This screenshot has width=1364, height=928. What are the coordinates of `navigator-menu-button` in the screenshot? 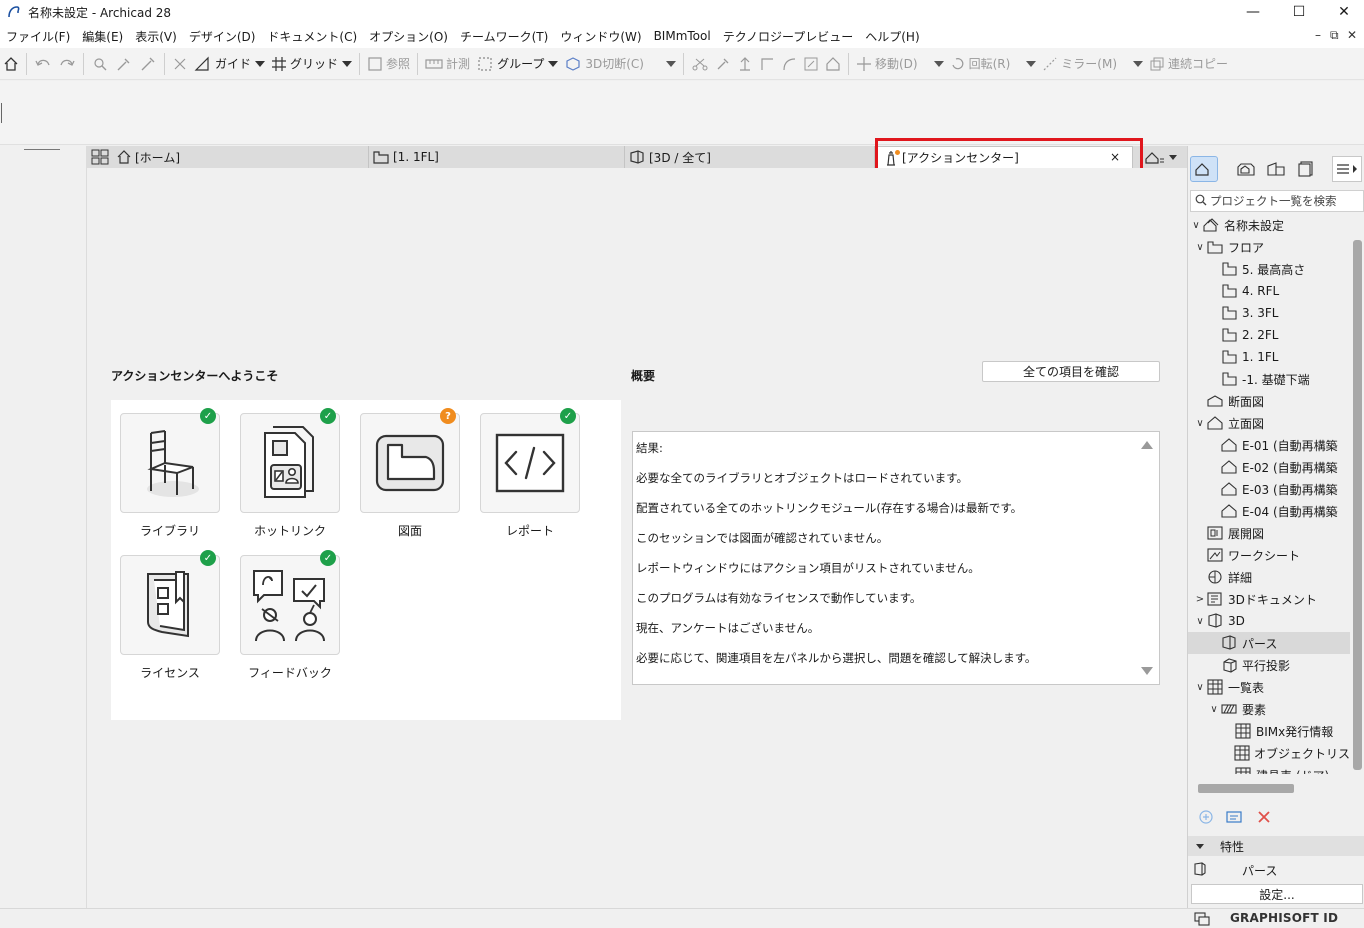 It's located at (1347, 169).